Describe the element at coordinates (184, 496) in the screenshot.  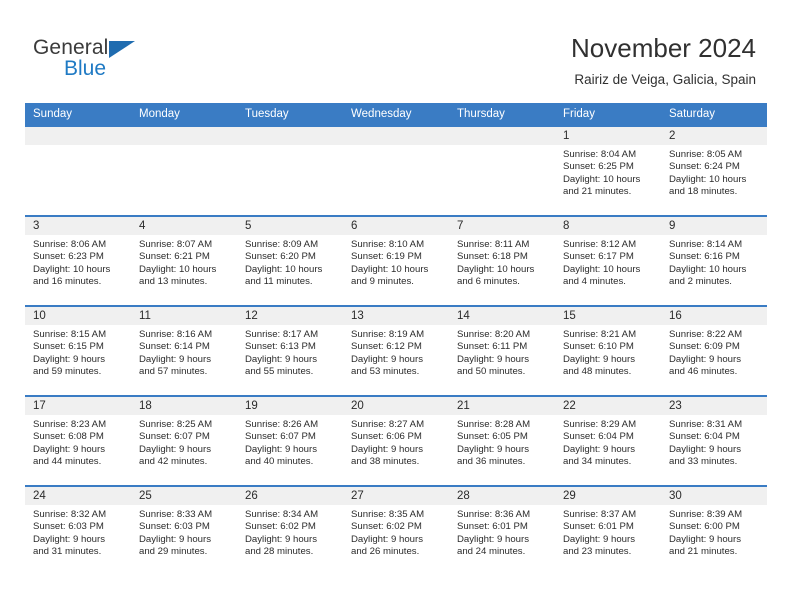
I see `day-number: 25` at that location.